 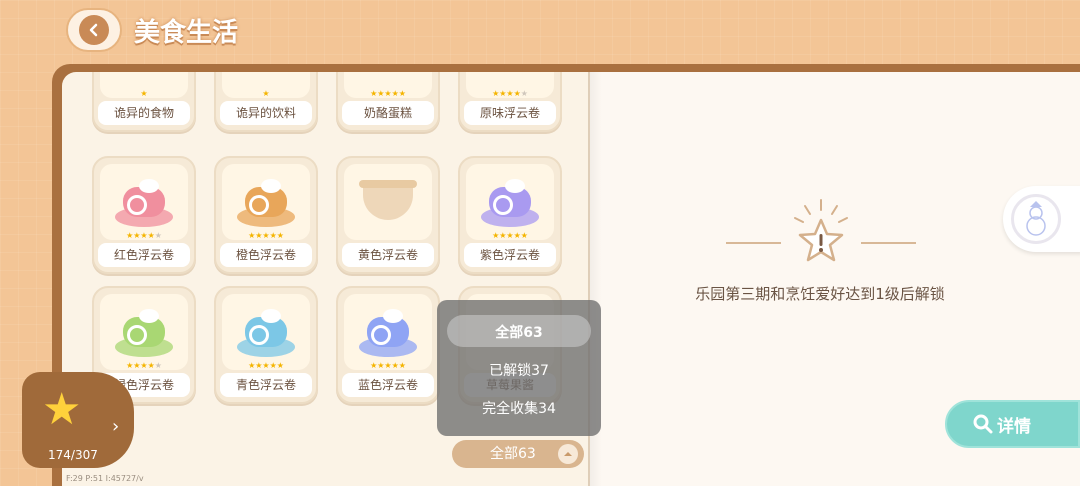 I want to click on back-arrow-icon, so click(x=94, y=30).